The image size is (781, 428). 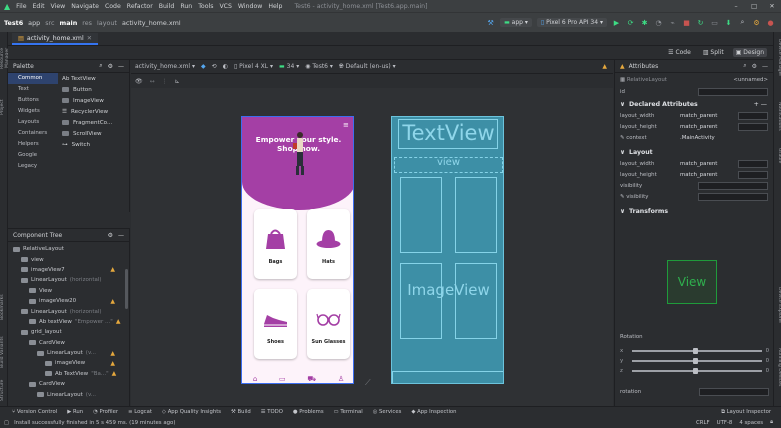 I want to click on palette-category: Text, so click(x=33, y=89).